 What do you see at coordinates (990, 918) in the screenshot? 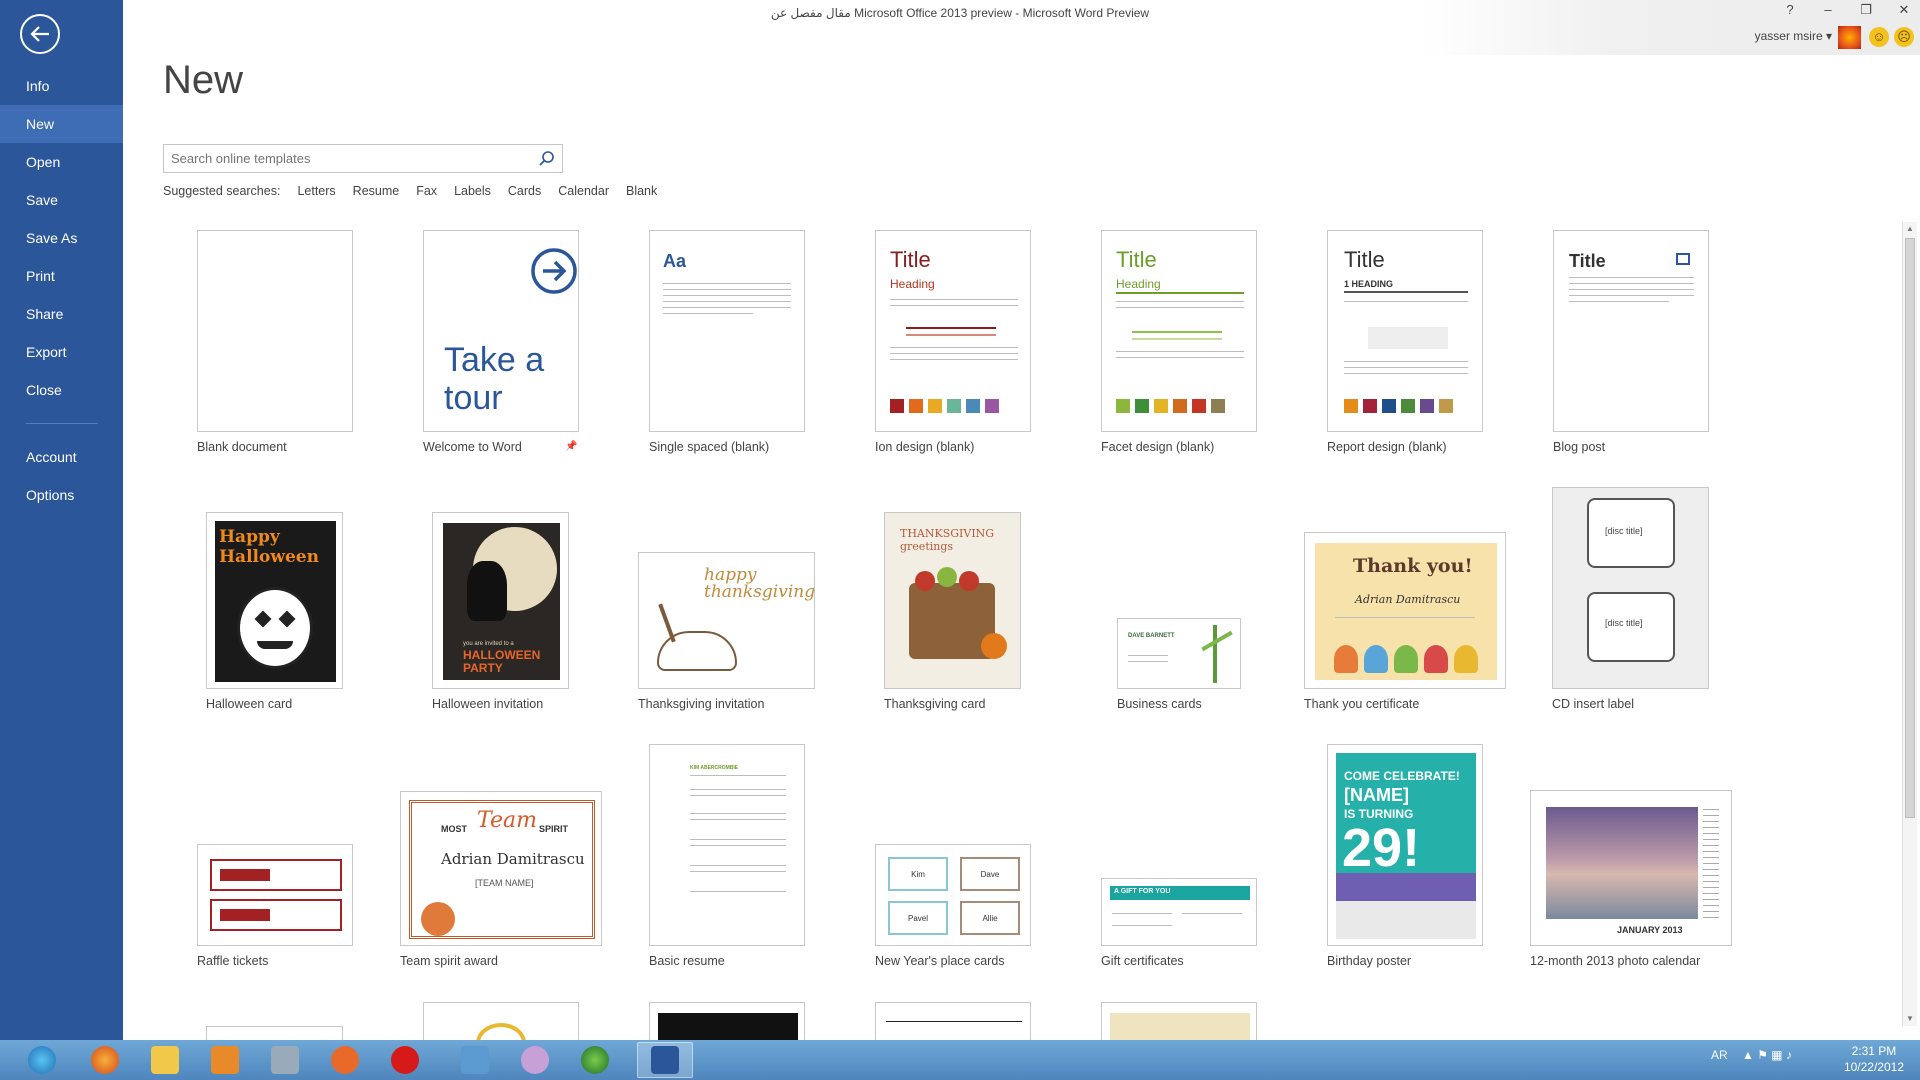
I see `place-card-name: Allie` at bounding box center [990, 918].